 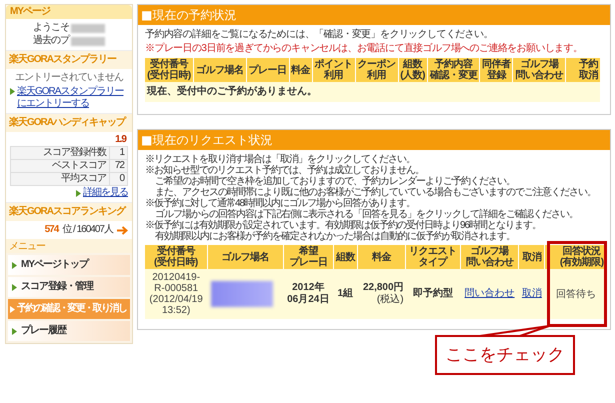 What do you see at coordinates (532, 293) in the screenshot?
I see `table-link: 取消` at bounding box center [532, 293].